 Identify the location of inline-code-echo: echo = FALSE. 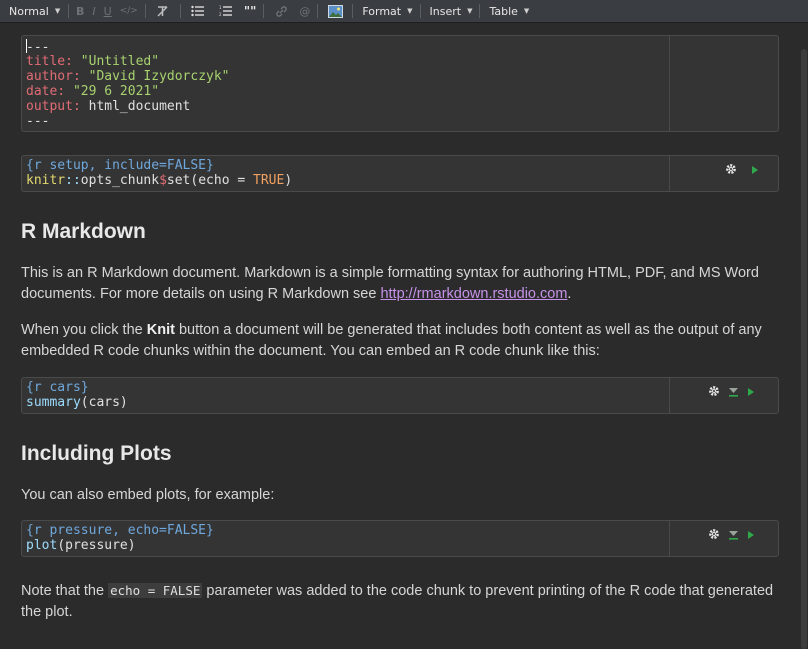
(155, 590).